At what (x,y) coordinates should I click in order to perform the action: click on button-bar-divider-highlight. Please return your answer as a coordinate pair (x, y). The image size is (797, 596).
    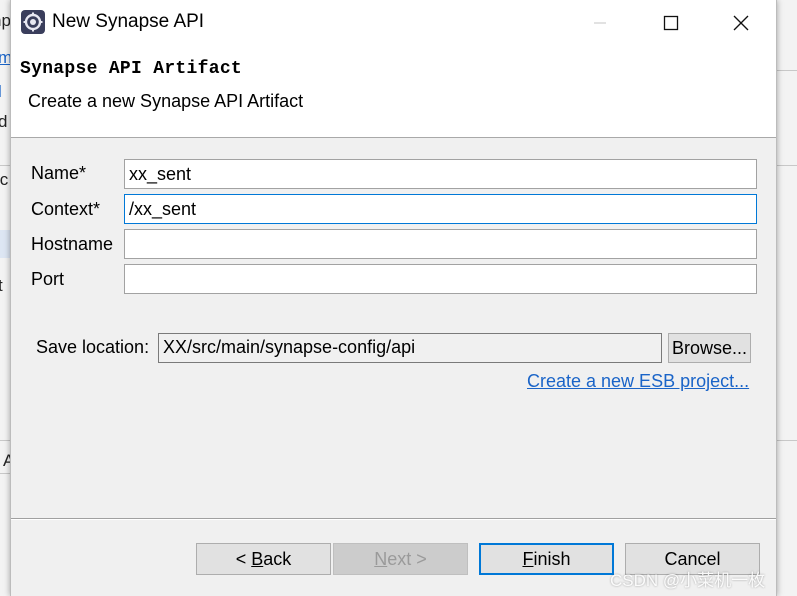
    Looking at the image, I should click on (393, 519).